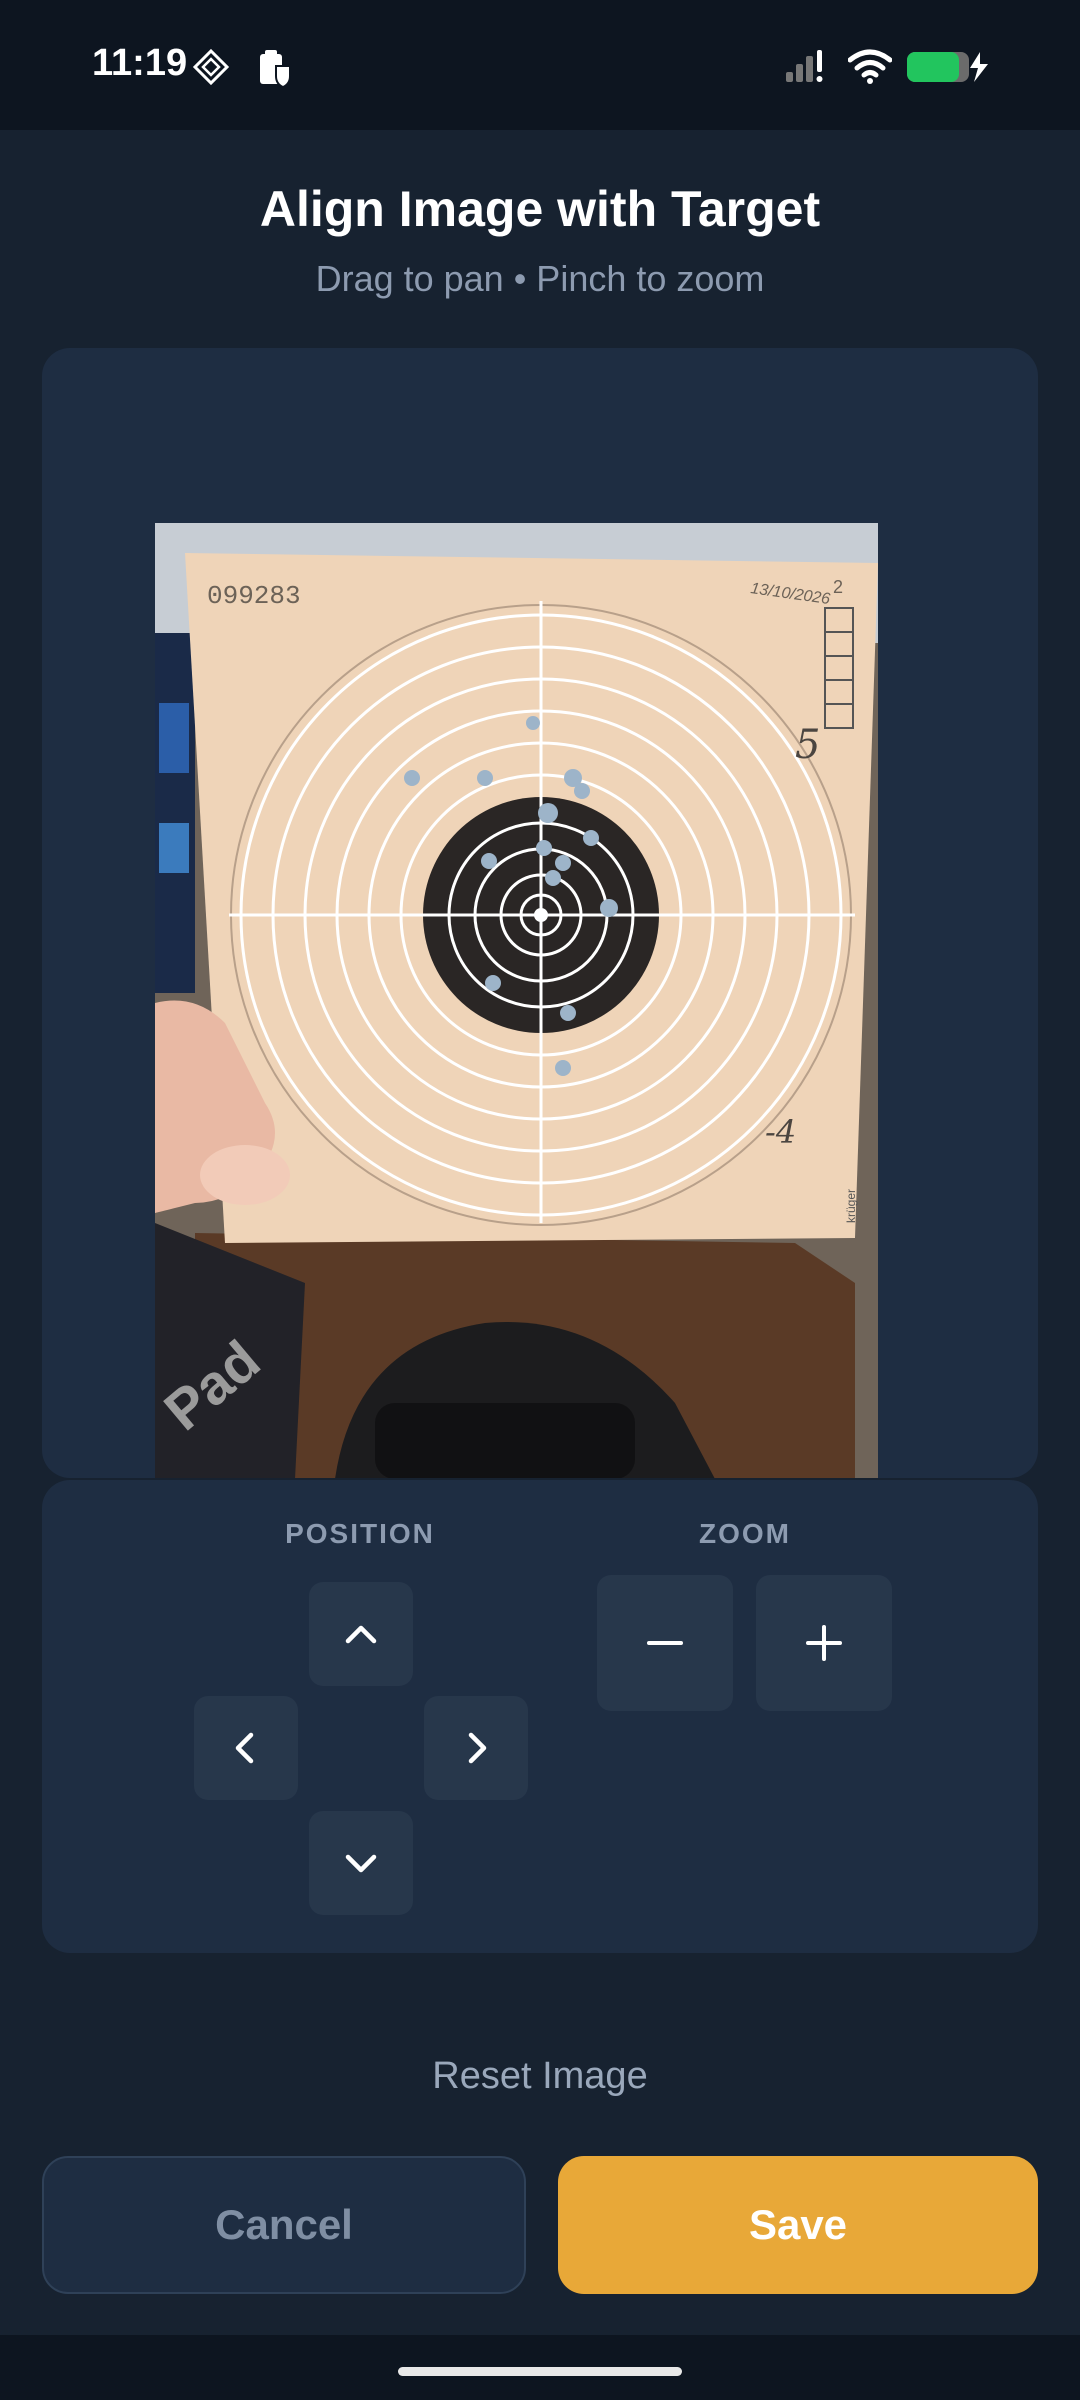 This screenshot has height=2400, width=1080. I want to click on status-time: 11:19, so click(140, 63).